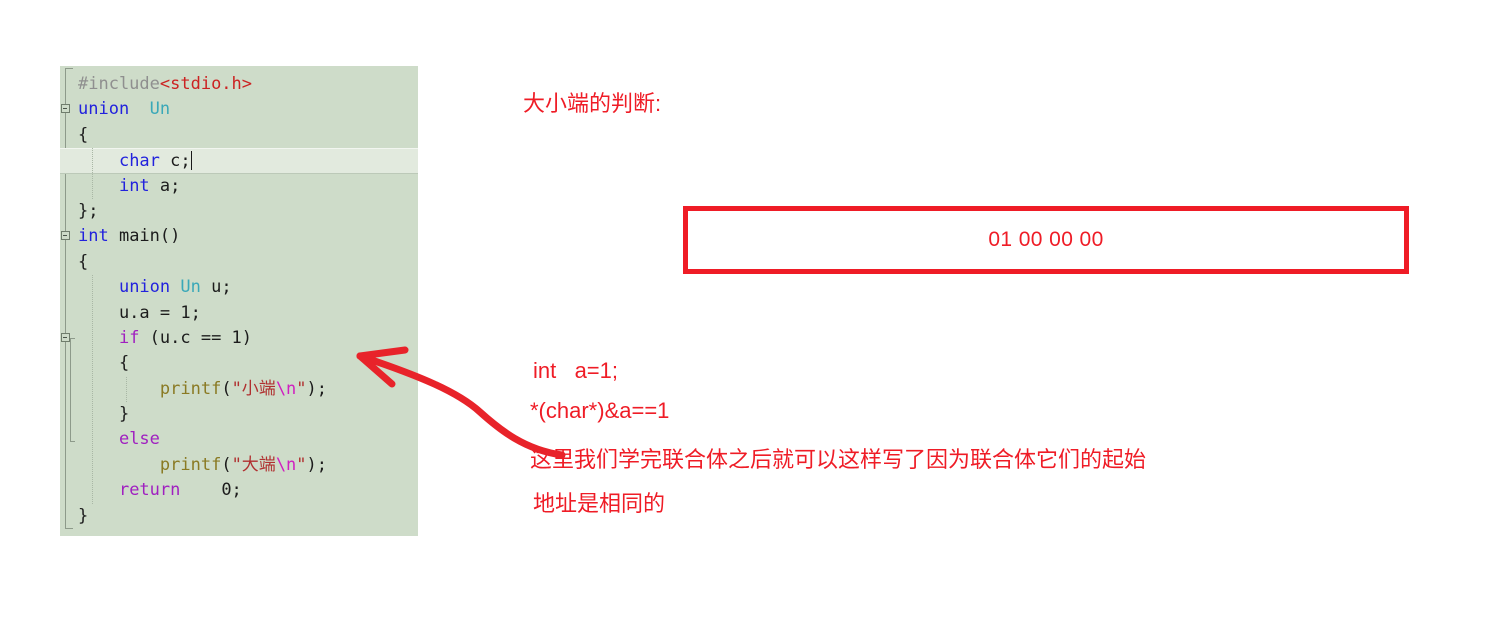 The image size is (1504, 629). What do you see at coordinates (211, 490) in the screenshot?
I see `code-token: 0;` at bounding box center [211, 490].